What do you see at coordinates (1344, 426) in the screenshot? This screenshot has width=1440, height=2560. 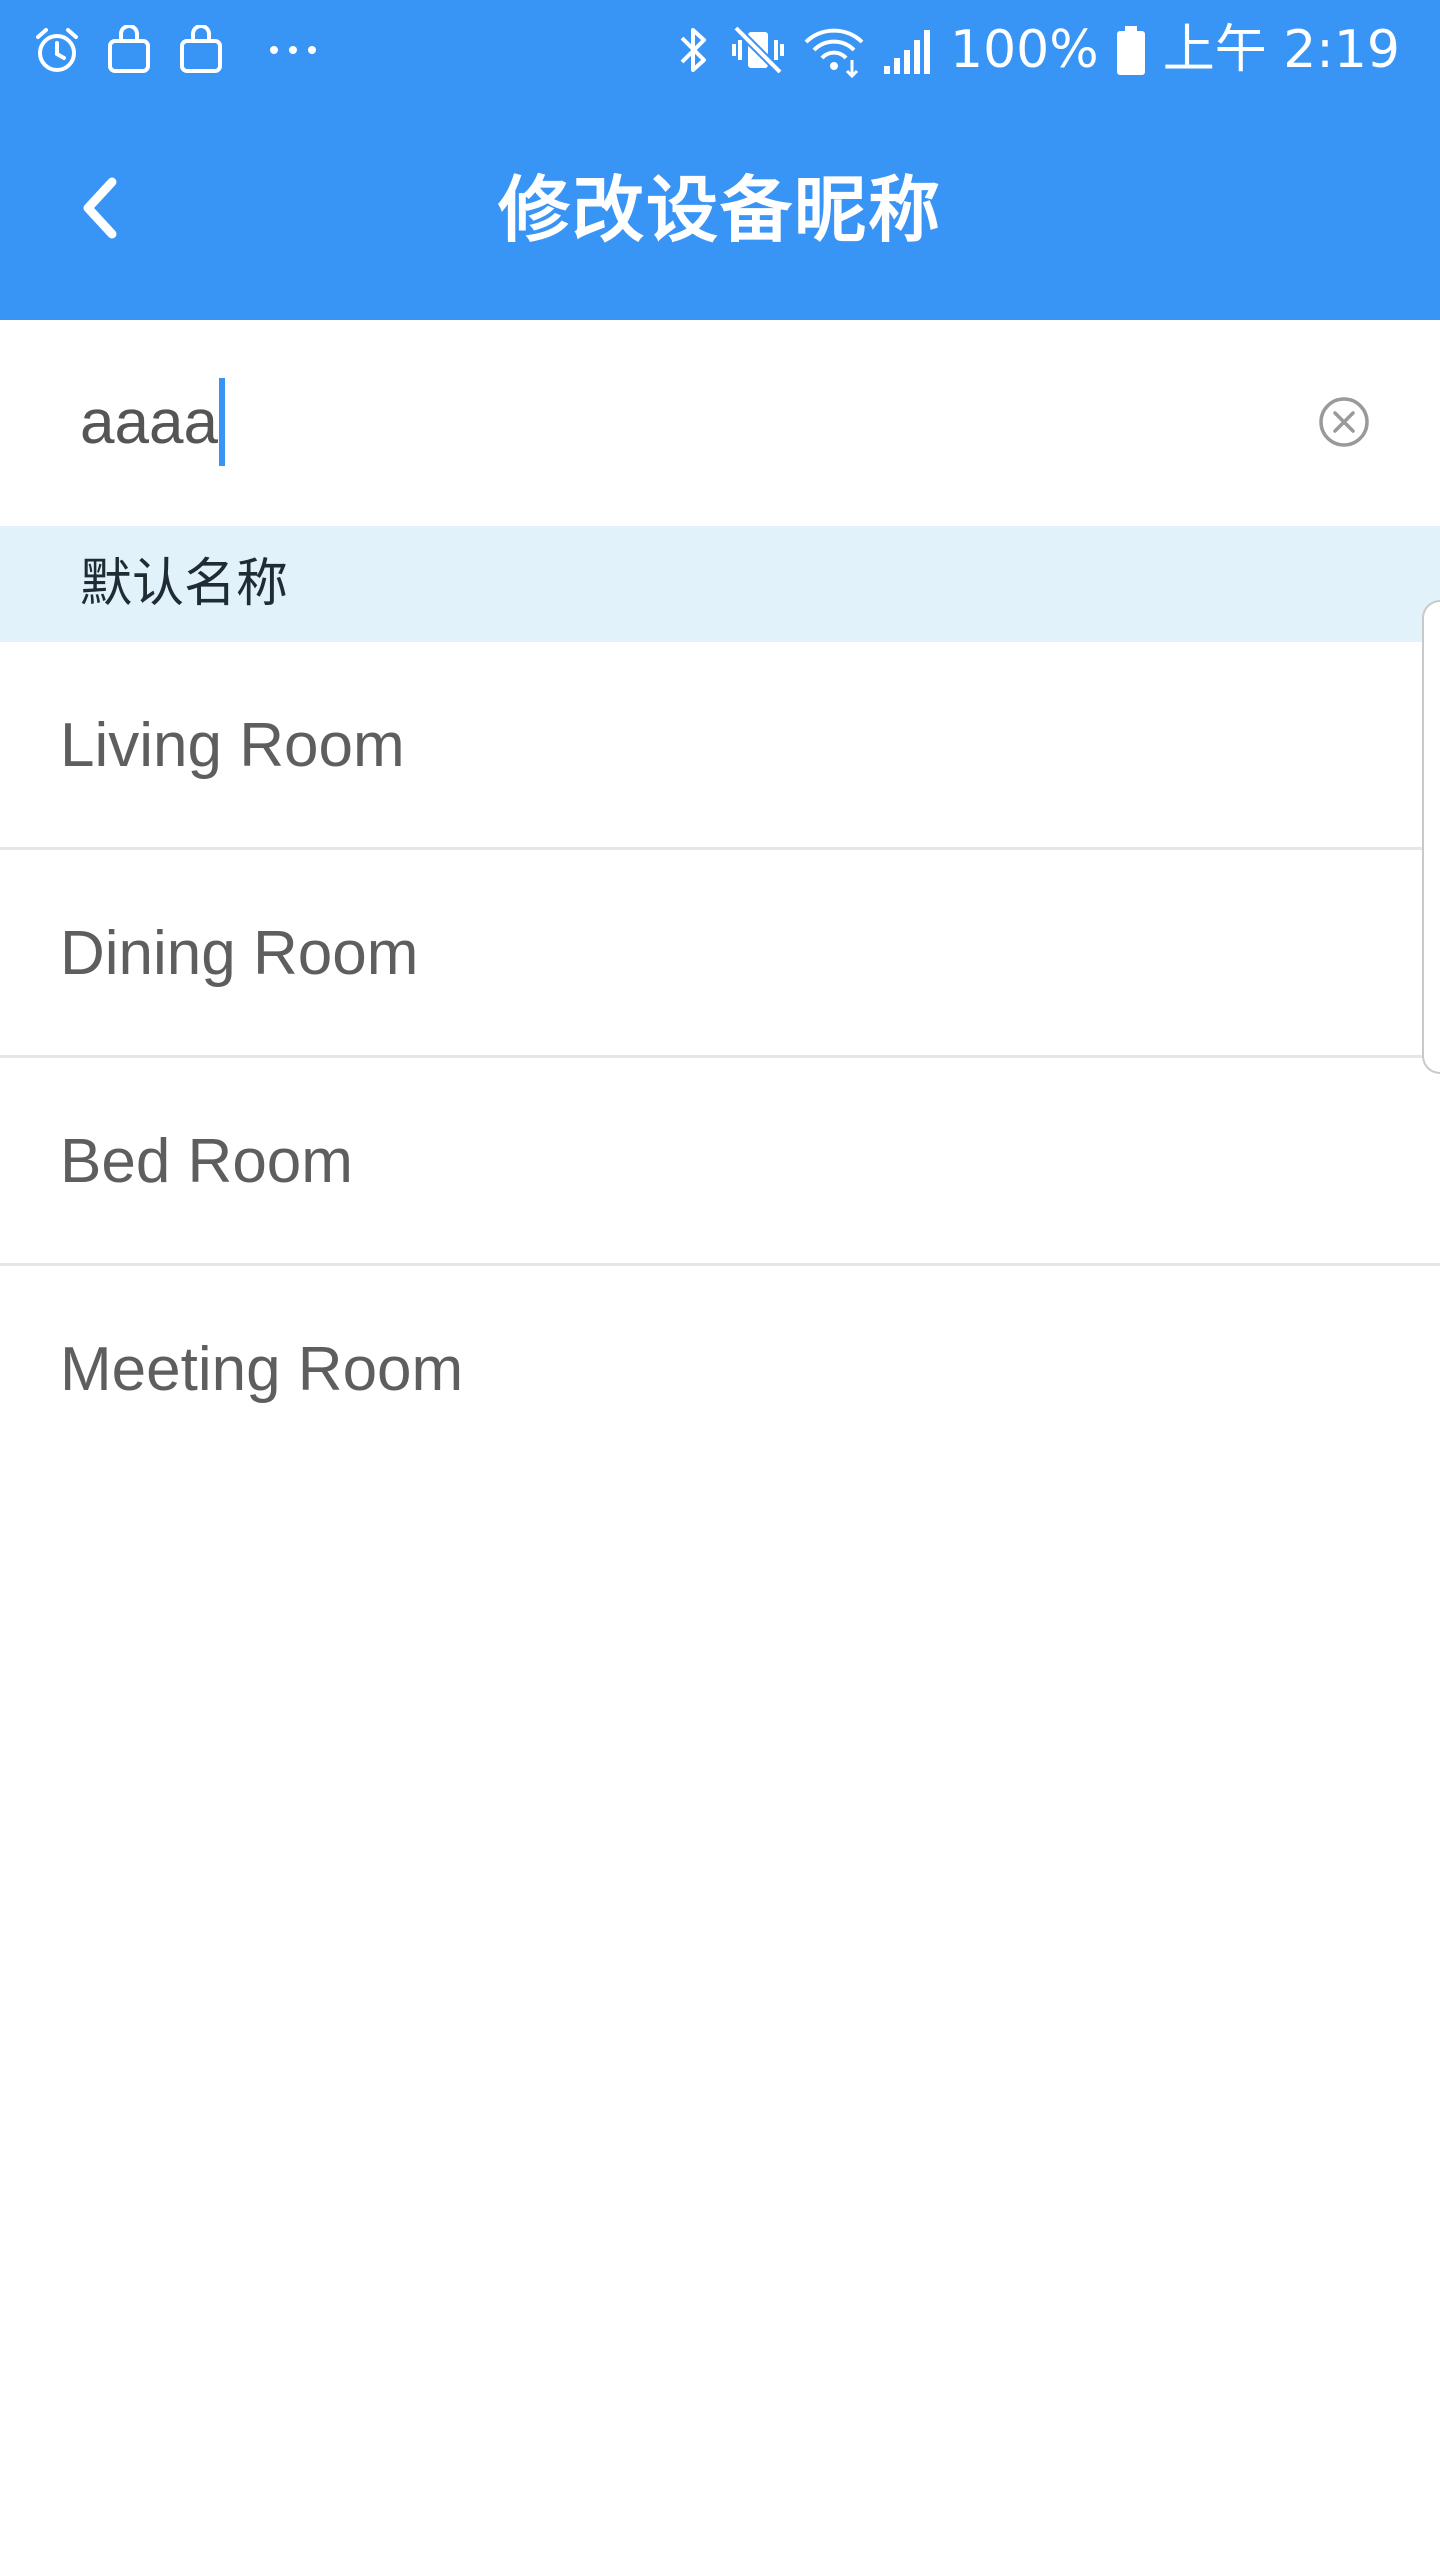 I see `clear-circle-icon` at bounding box center [1344, 426].